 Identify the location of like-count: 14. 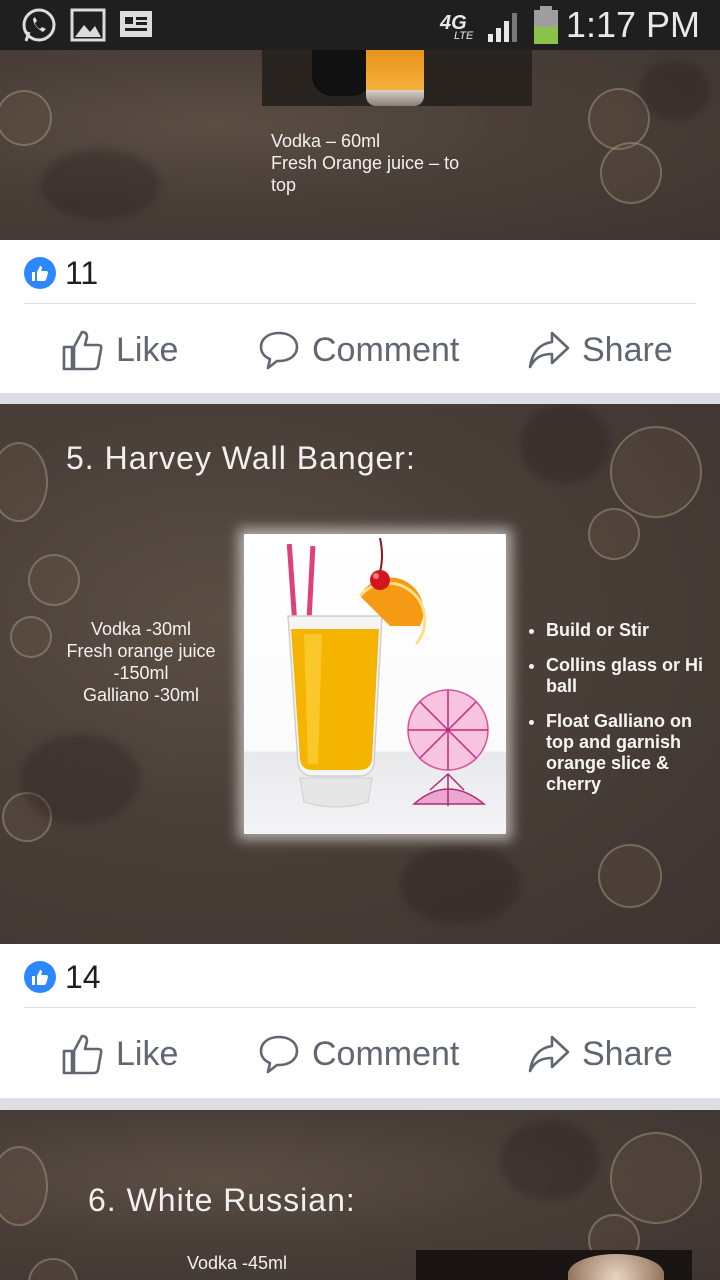
(83, 976).